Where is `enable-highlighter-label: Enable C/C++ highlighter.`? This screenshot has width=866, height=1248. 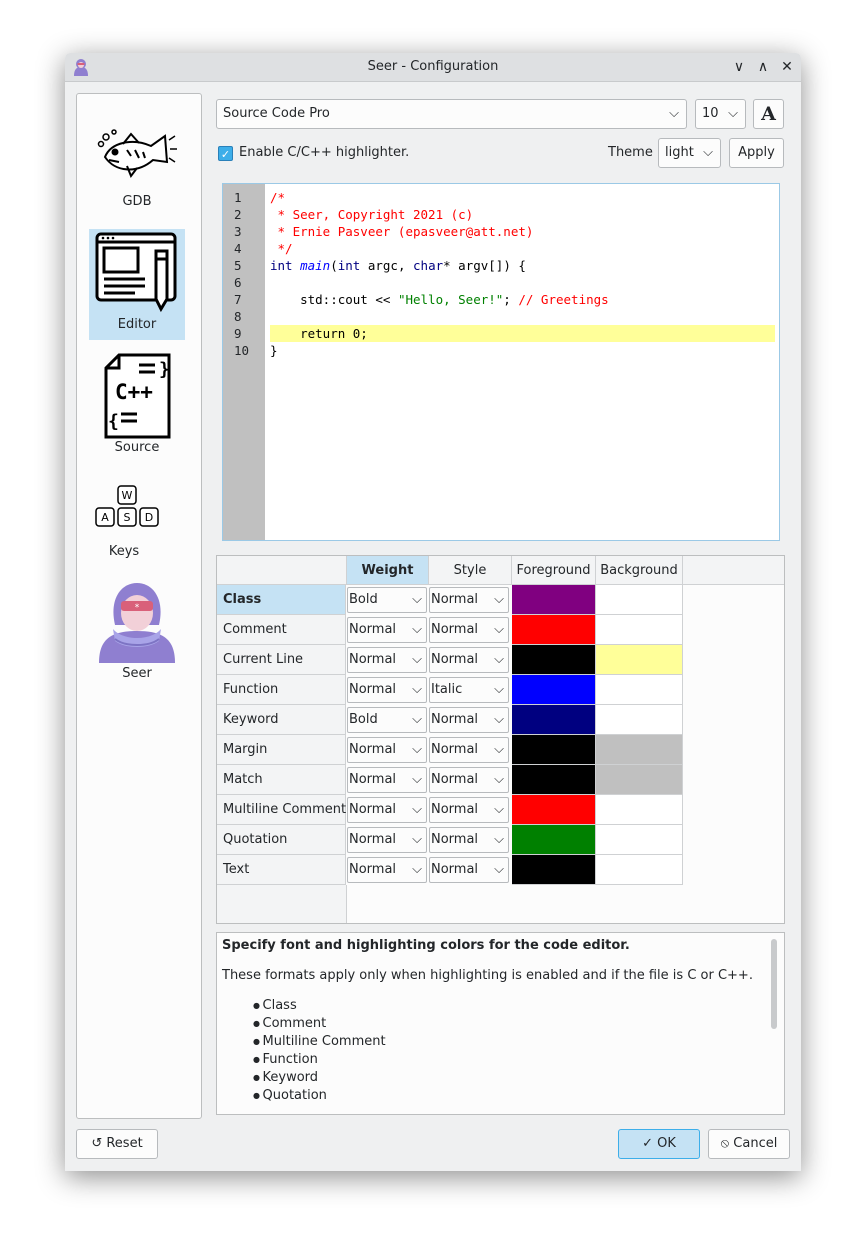 enable-highlighter-label: Enable C/C++ highlighter. is located at coordinates (324, 152).